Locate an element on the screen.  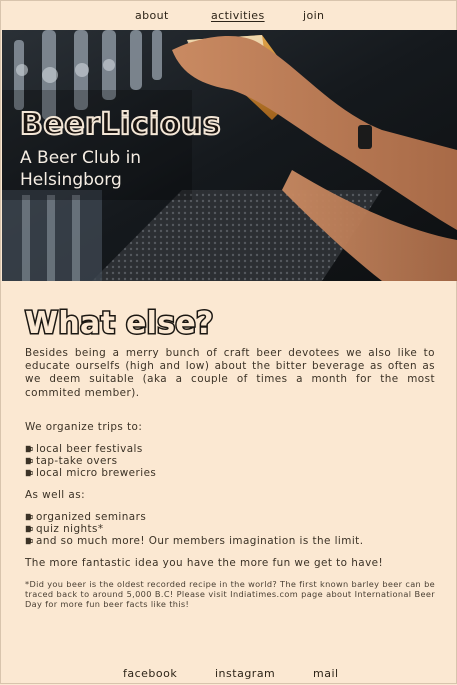
list-item: tap-take overs is located at coordinates (90, 461).